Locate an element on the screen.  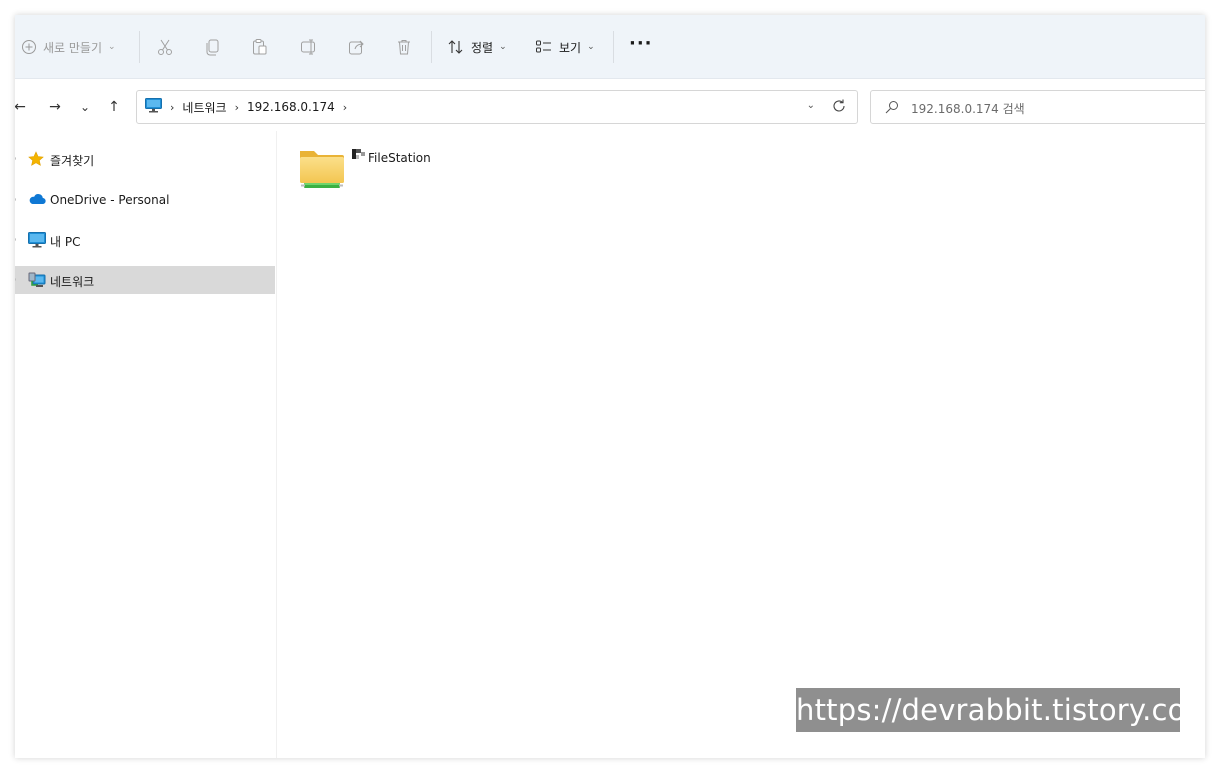
sort-arrows-icon is located at coordinates (456, 47).